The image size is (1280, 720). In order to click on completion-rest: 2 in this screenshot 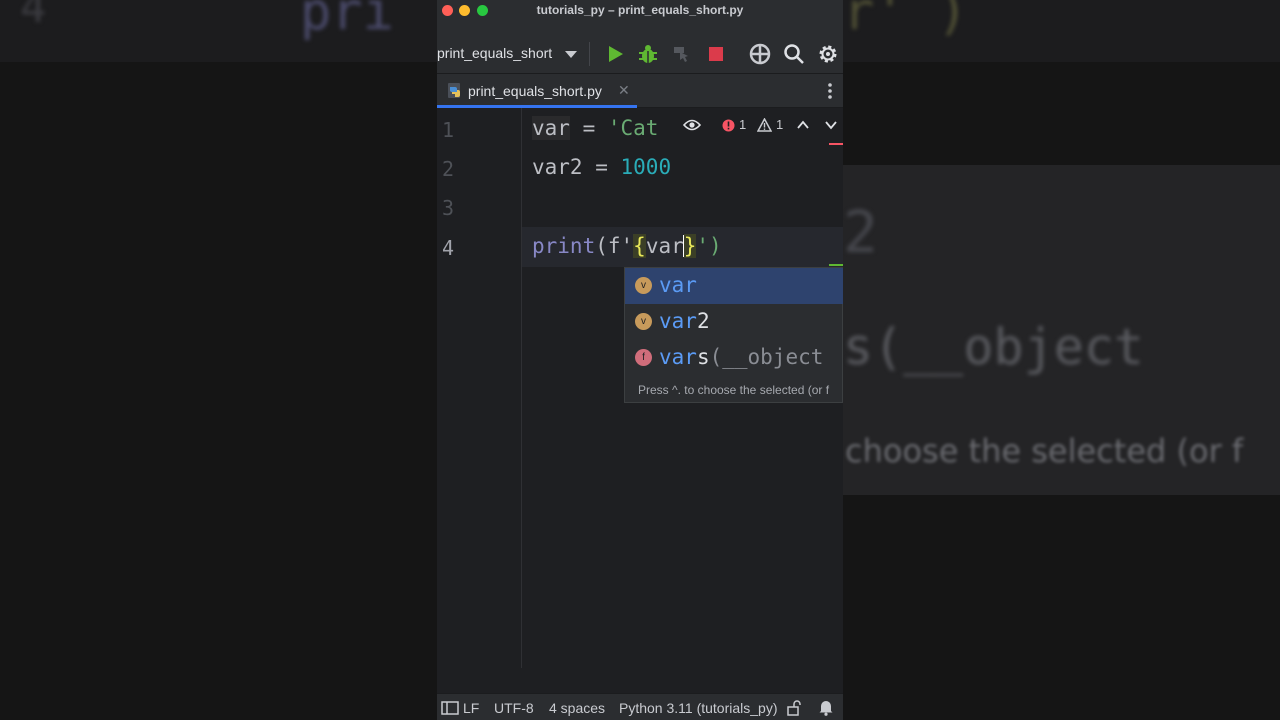, I will do `click(703, 321)`.